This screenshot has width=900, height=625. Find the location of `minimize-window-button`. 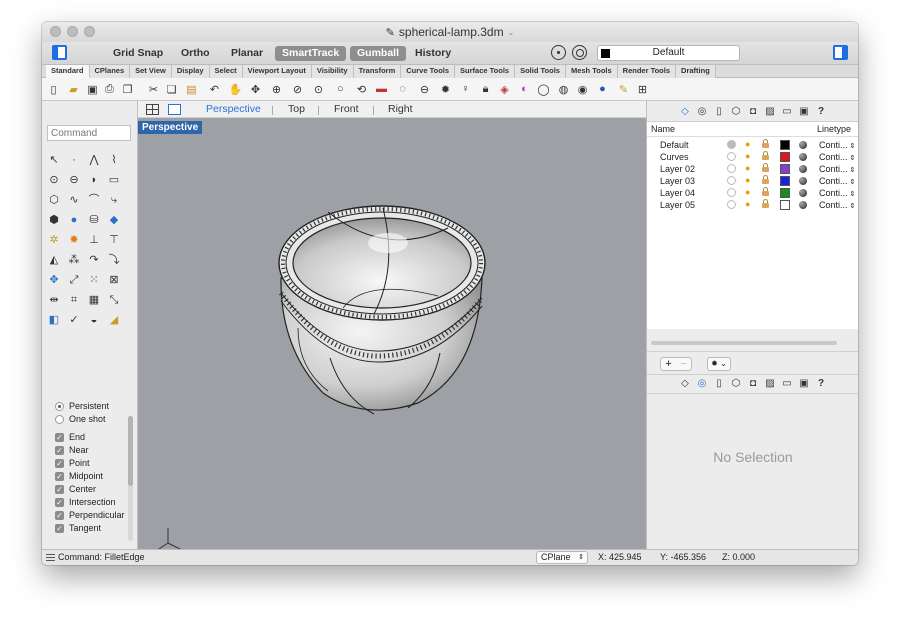

minimize-window-button is located at coordinates (72, 31).